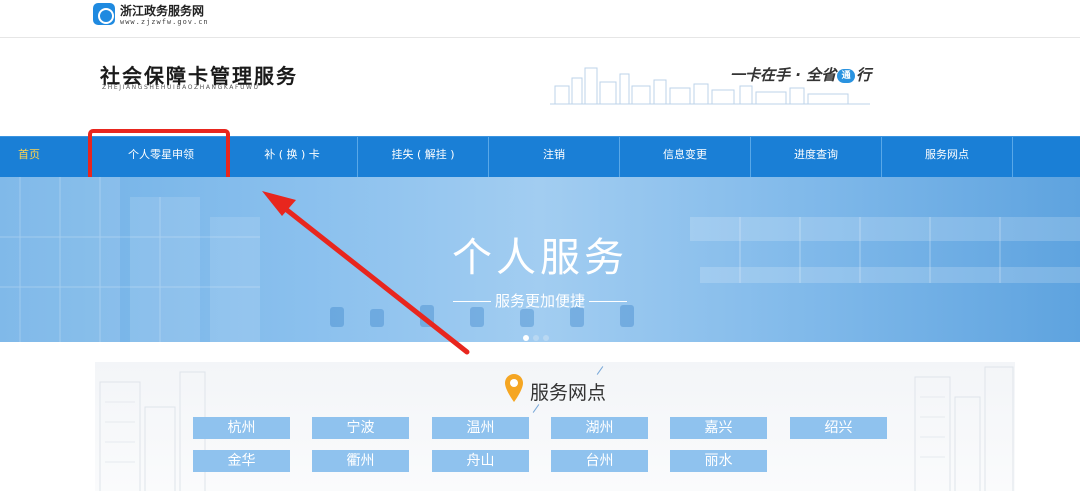  I want to click on banner-subtitle: 服务更加便捷, so click(540, 300).